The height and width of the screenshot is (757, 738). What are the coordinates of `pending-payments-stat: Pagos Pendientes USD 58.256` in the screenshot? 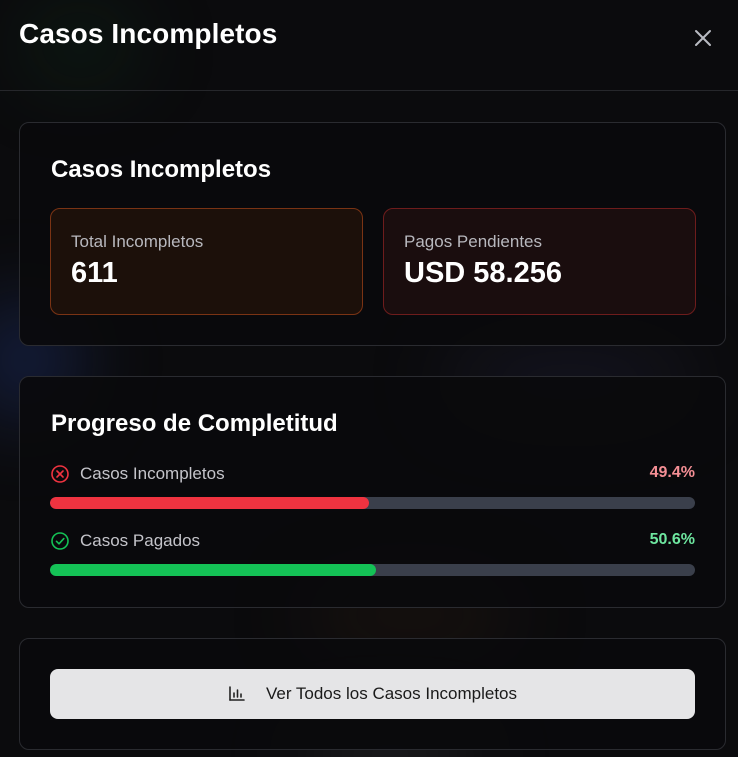 It's located at (539, 261).